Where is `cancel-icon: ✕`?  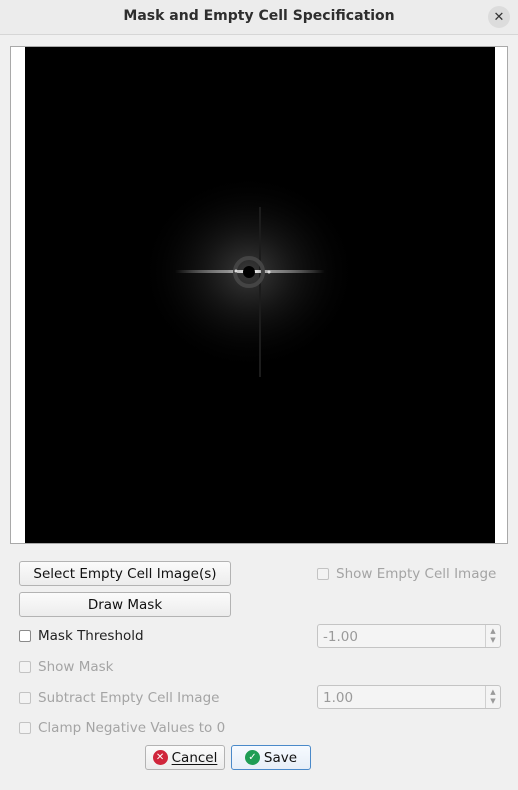 cancel-icon: ✕ is located at coordinates (160, 757).